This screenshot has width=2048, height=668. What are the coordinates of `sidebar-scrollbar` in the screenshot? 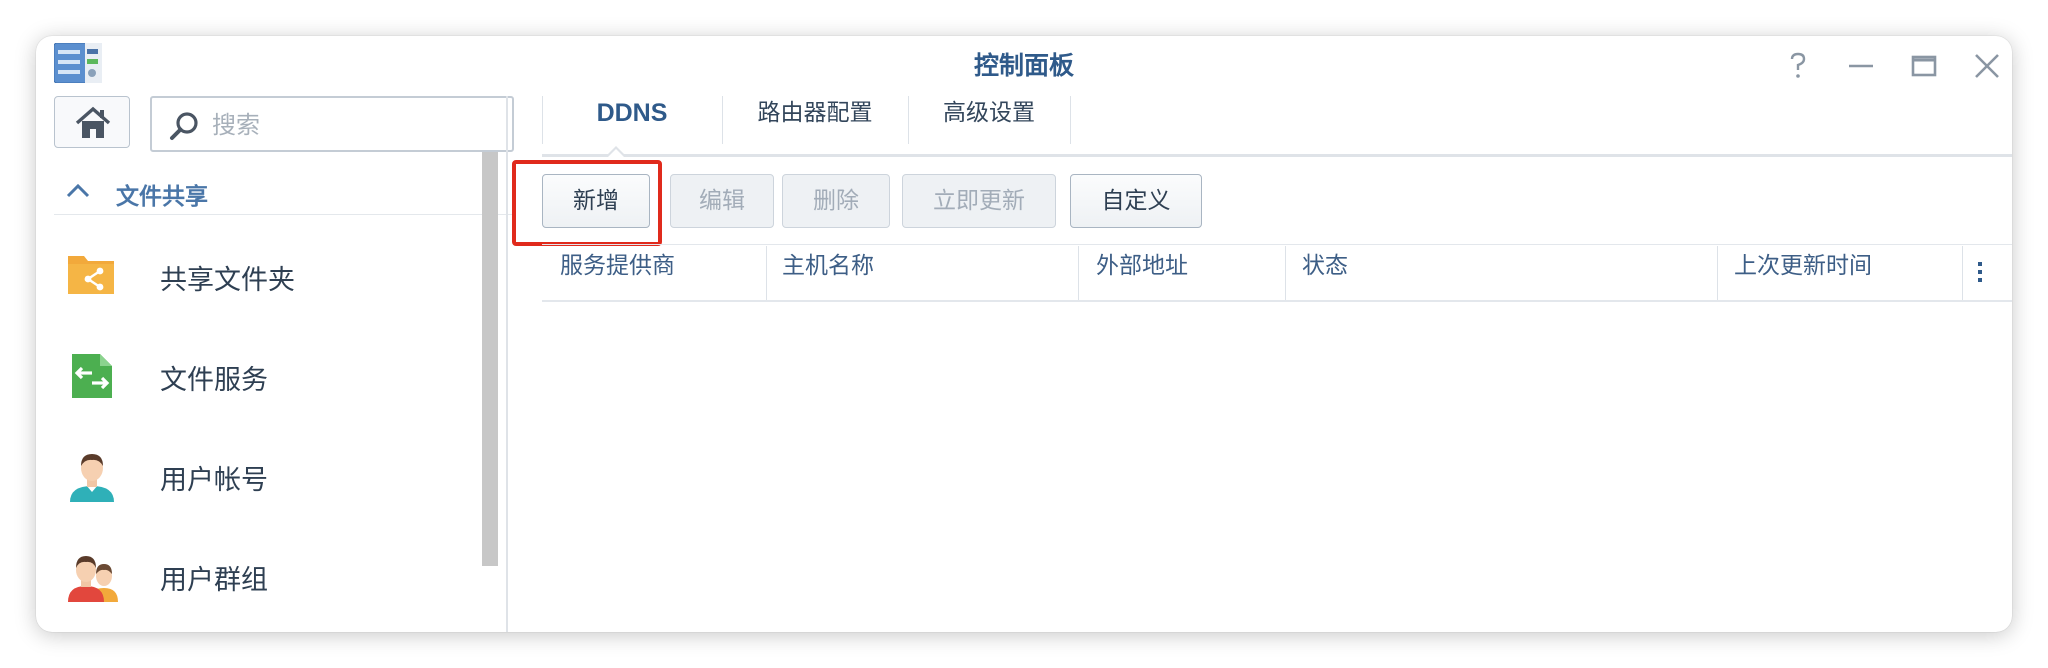 It's located at (490, 359).